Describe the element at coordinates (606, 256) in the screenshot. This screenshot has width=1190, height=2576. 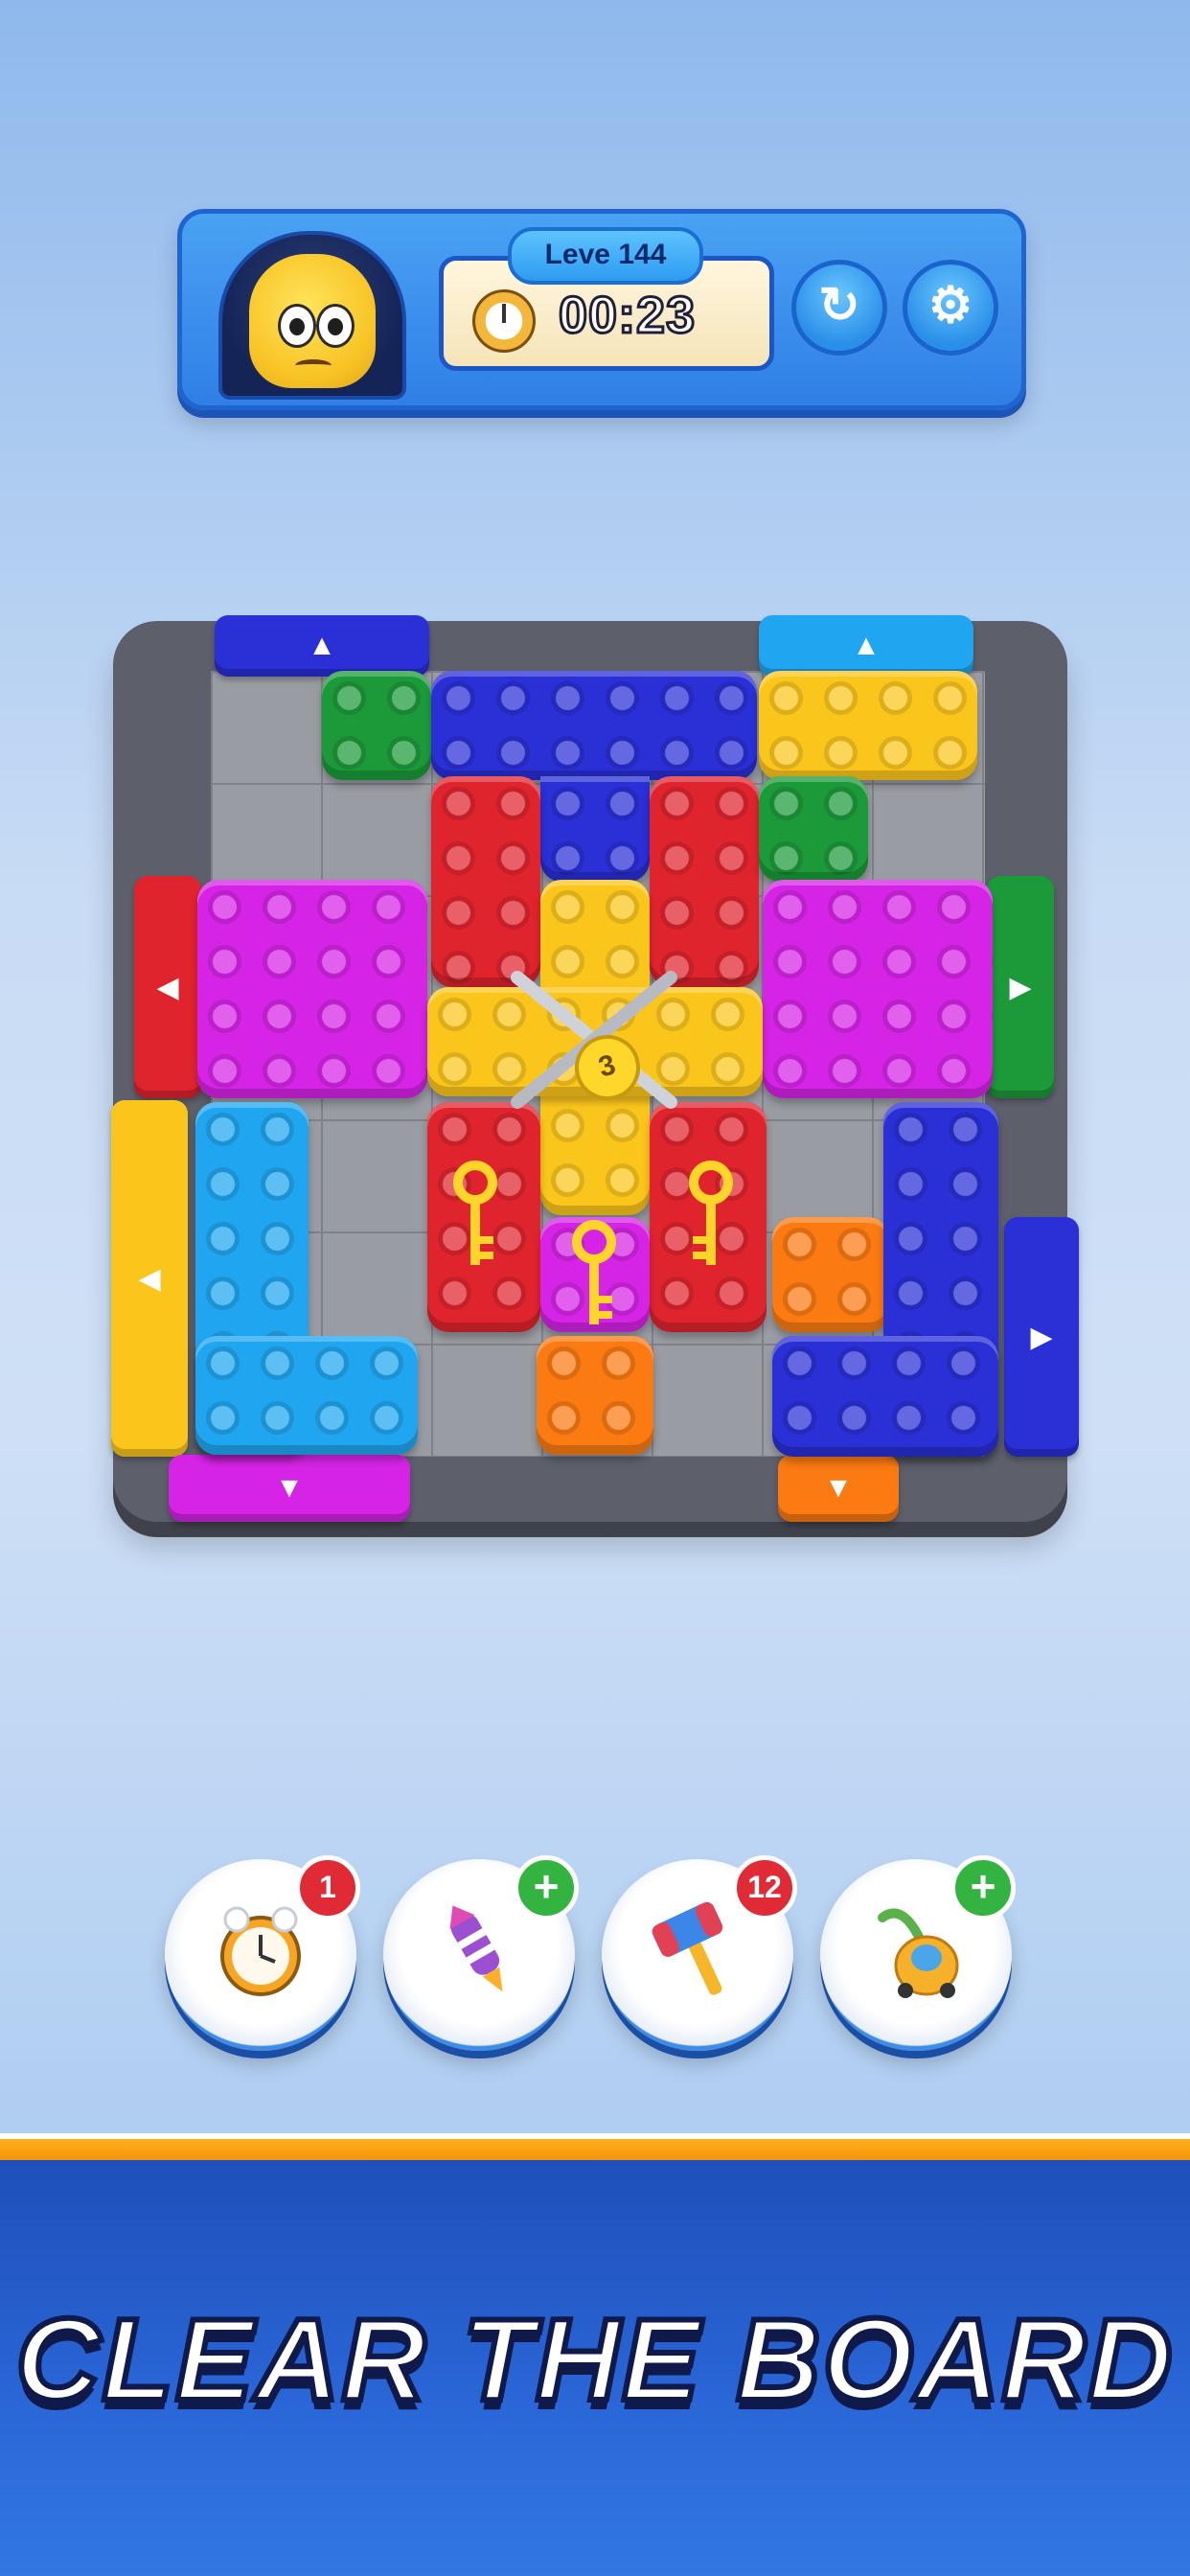
I see `level-label: Leve 144` at that location.